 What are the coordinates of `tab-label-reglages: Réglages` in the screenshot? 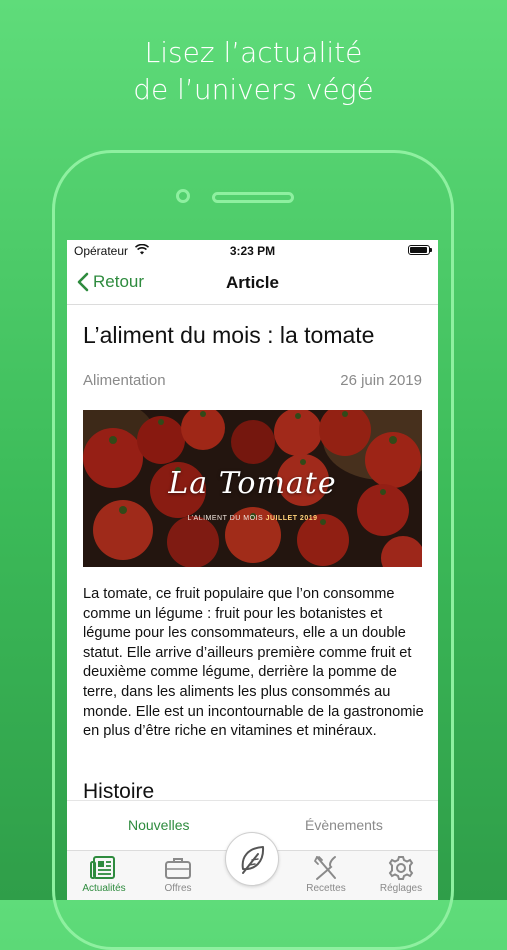 It's located at (401, 888).